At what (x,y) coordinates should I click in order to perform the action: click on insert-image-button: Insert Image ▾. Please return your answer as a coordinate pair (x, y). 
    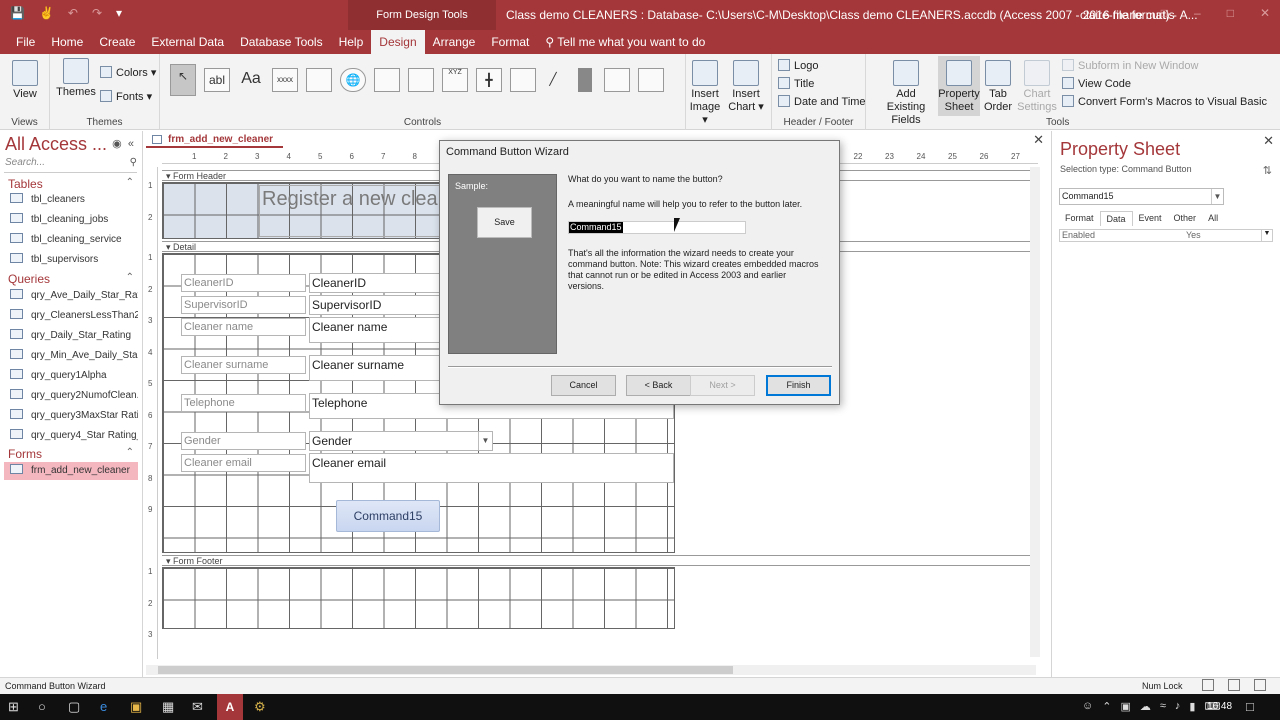
    Looking at the image, I should click on (705, 93).